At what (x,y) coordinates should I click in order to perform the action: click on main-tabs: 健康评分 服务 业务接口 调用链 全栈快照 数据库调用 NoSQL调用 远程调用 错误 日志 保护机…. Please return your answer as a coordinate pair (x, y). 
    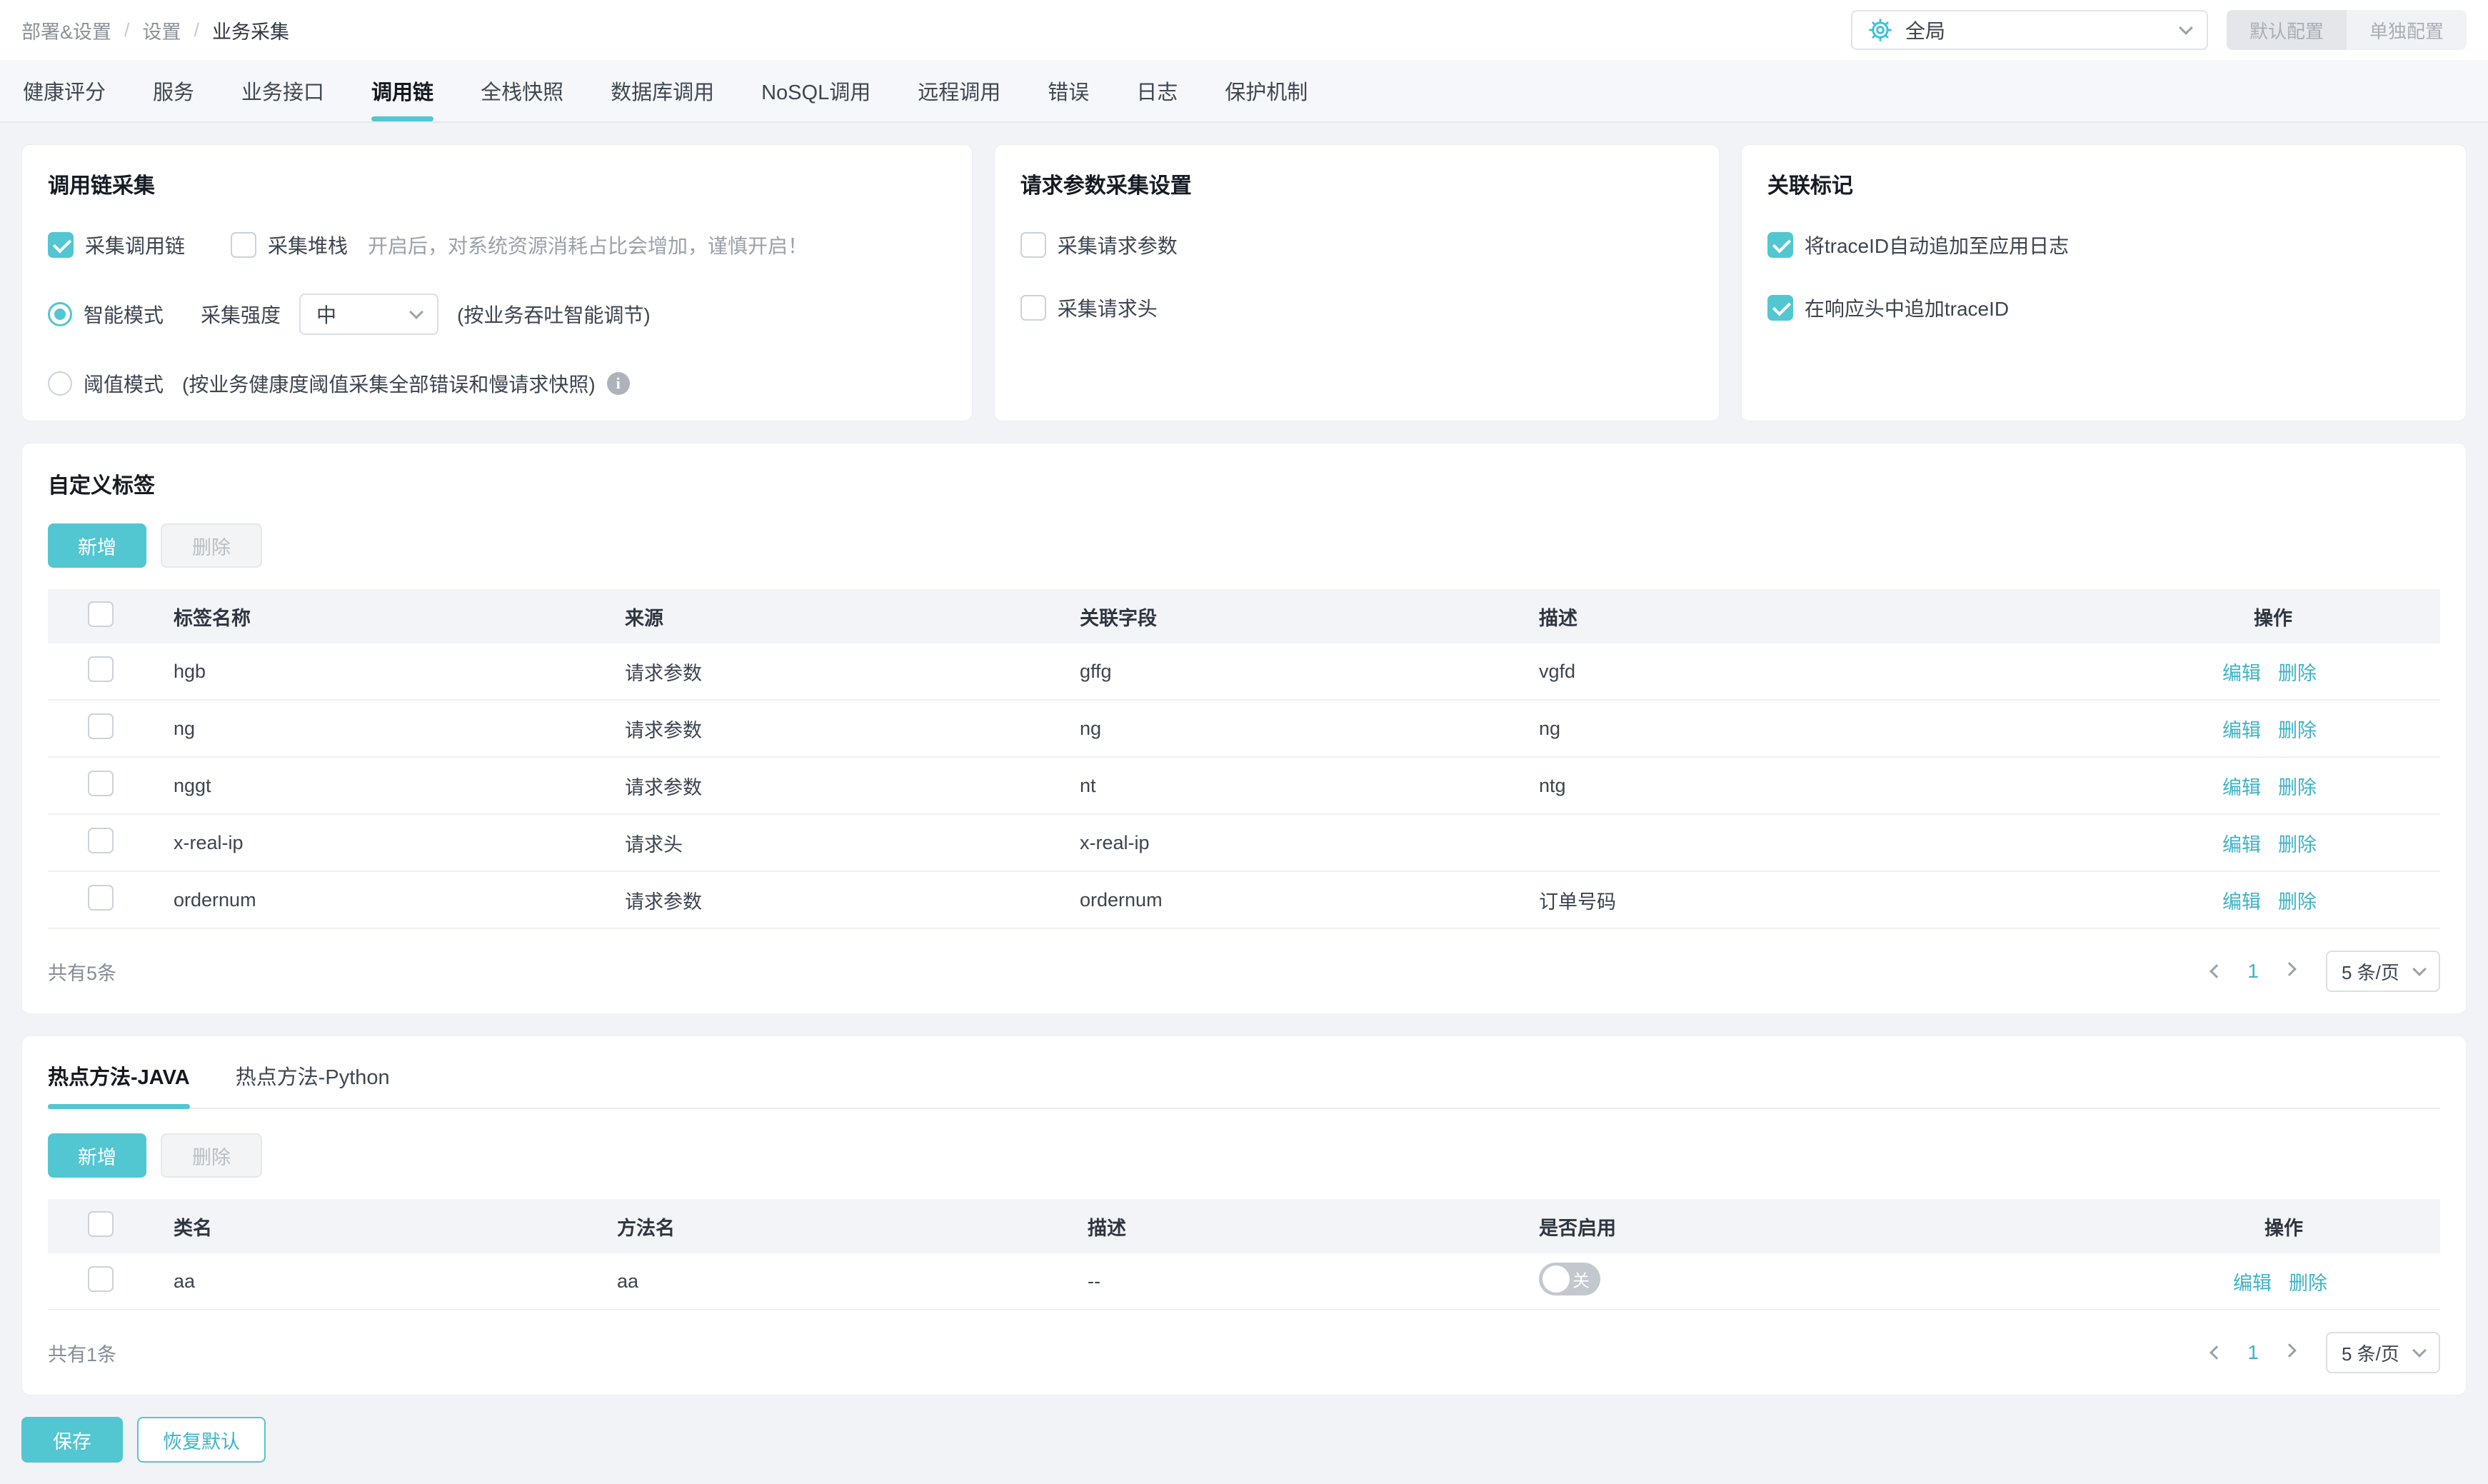
    Looking at the image, I should click on (1244, 92).